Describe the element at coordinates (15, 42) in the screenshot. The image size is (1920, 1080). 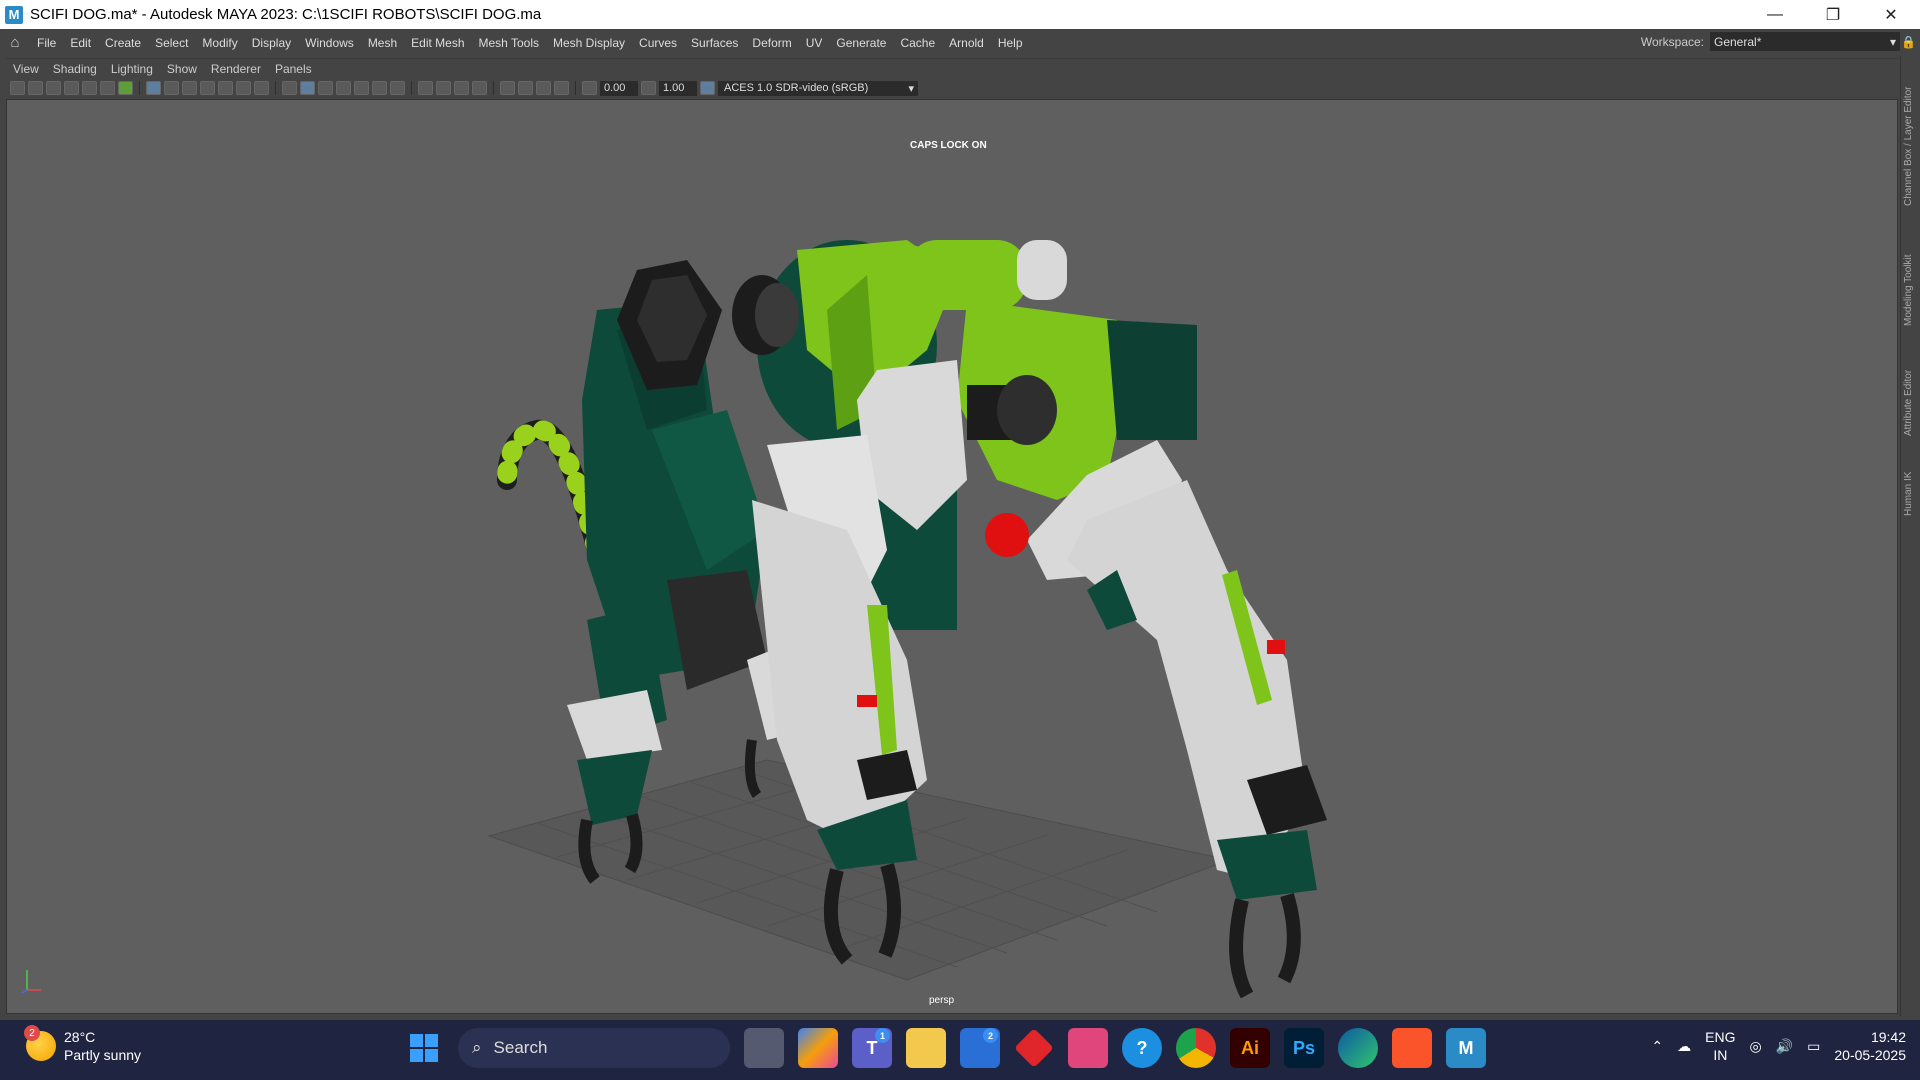
I see `home-icon: ⌂` at that location.